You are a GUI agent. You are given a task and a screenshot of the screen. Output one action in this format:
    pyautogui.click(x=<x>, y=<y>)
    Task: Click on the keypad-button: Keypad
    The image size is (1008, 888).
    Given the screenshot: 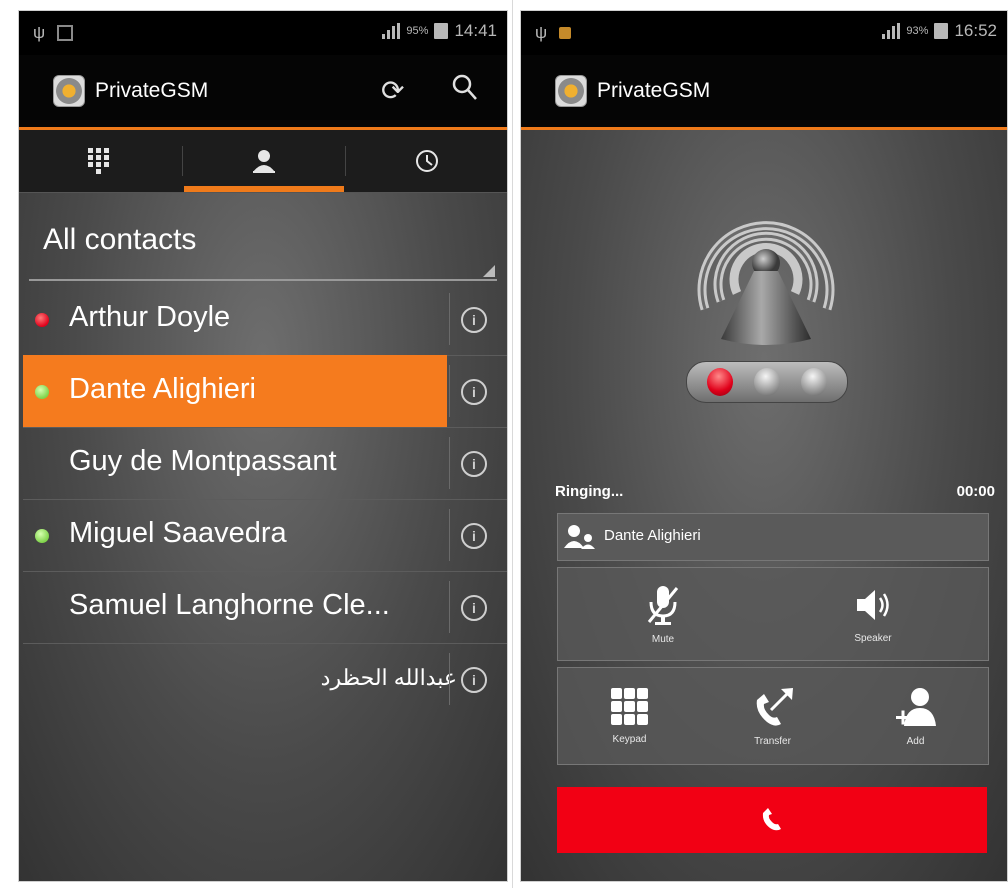 What is the action you would take?
    pyautogui.click(x=629, y=716)
    